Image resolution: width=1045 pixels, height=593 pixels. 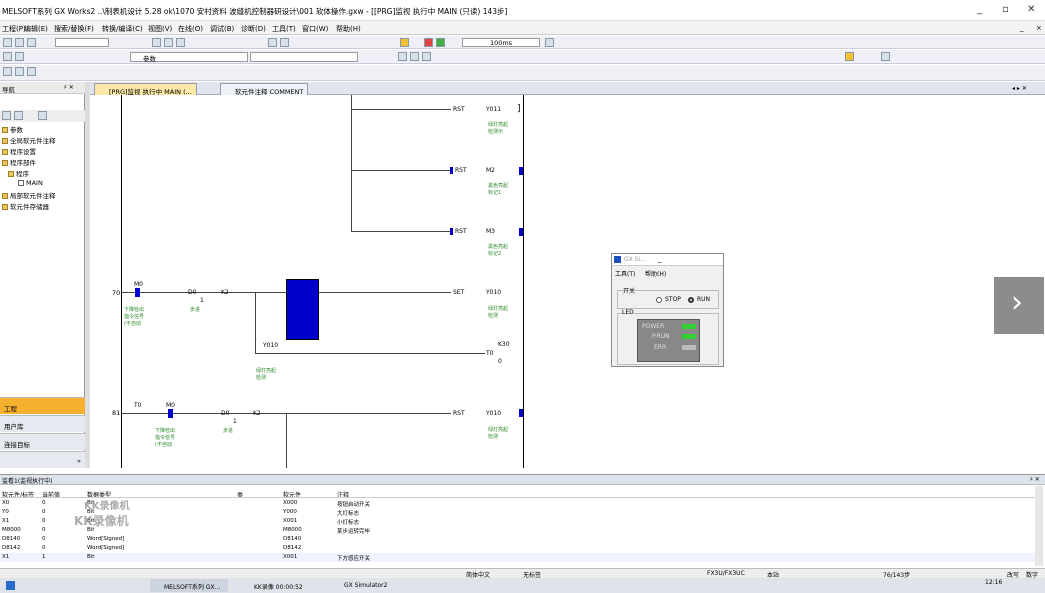 I want to click on menu-tools: 工具(T), so click(x=284, y=29).